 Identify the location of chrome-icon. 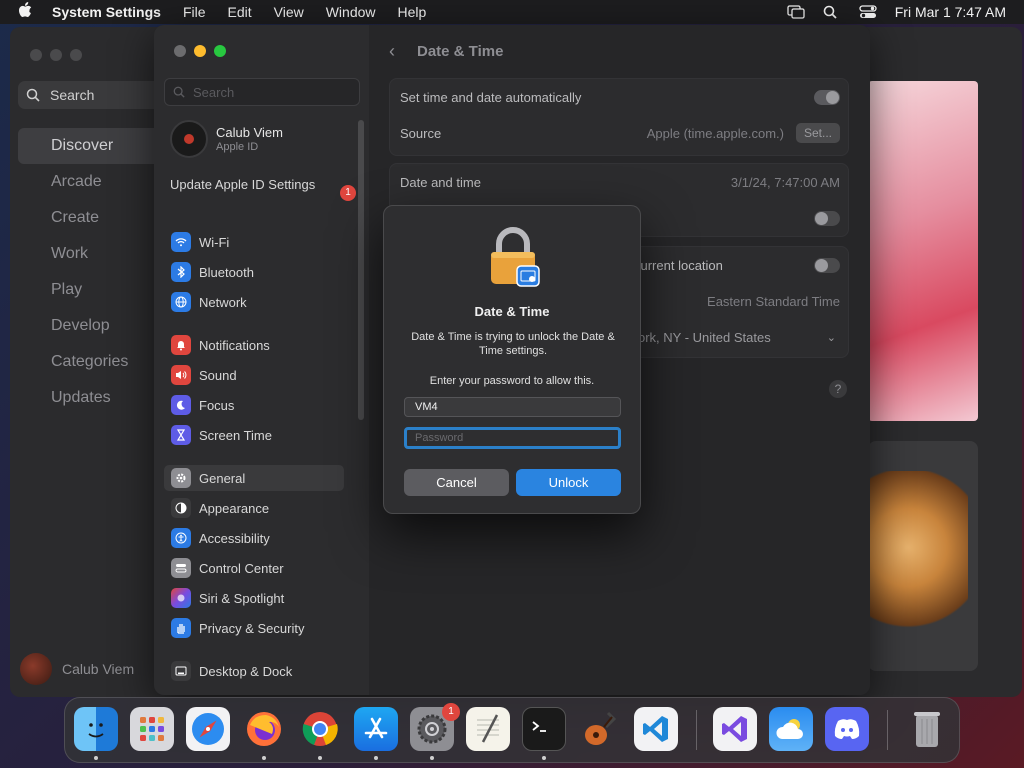
(320, 729).